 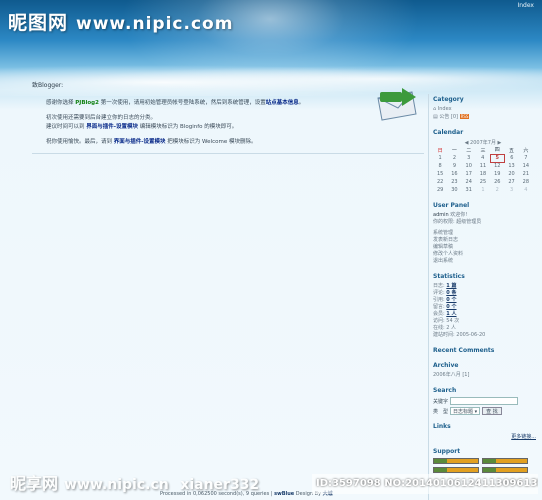 I want to click on user-panel-link: 系统管理, so click(x=486, y=233).